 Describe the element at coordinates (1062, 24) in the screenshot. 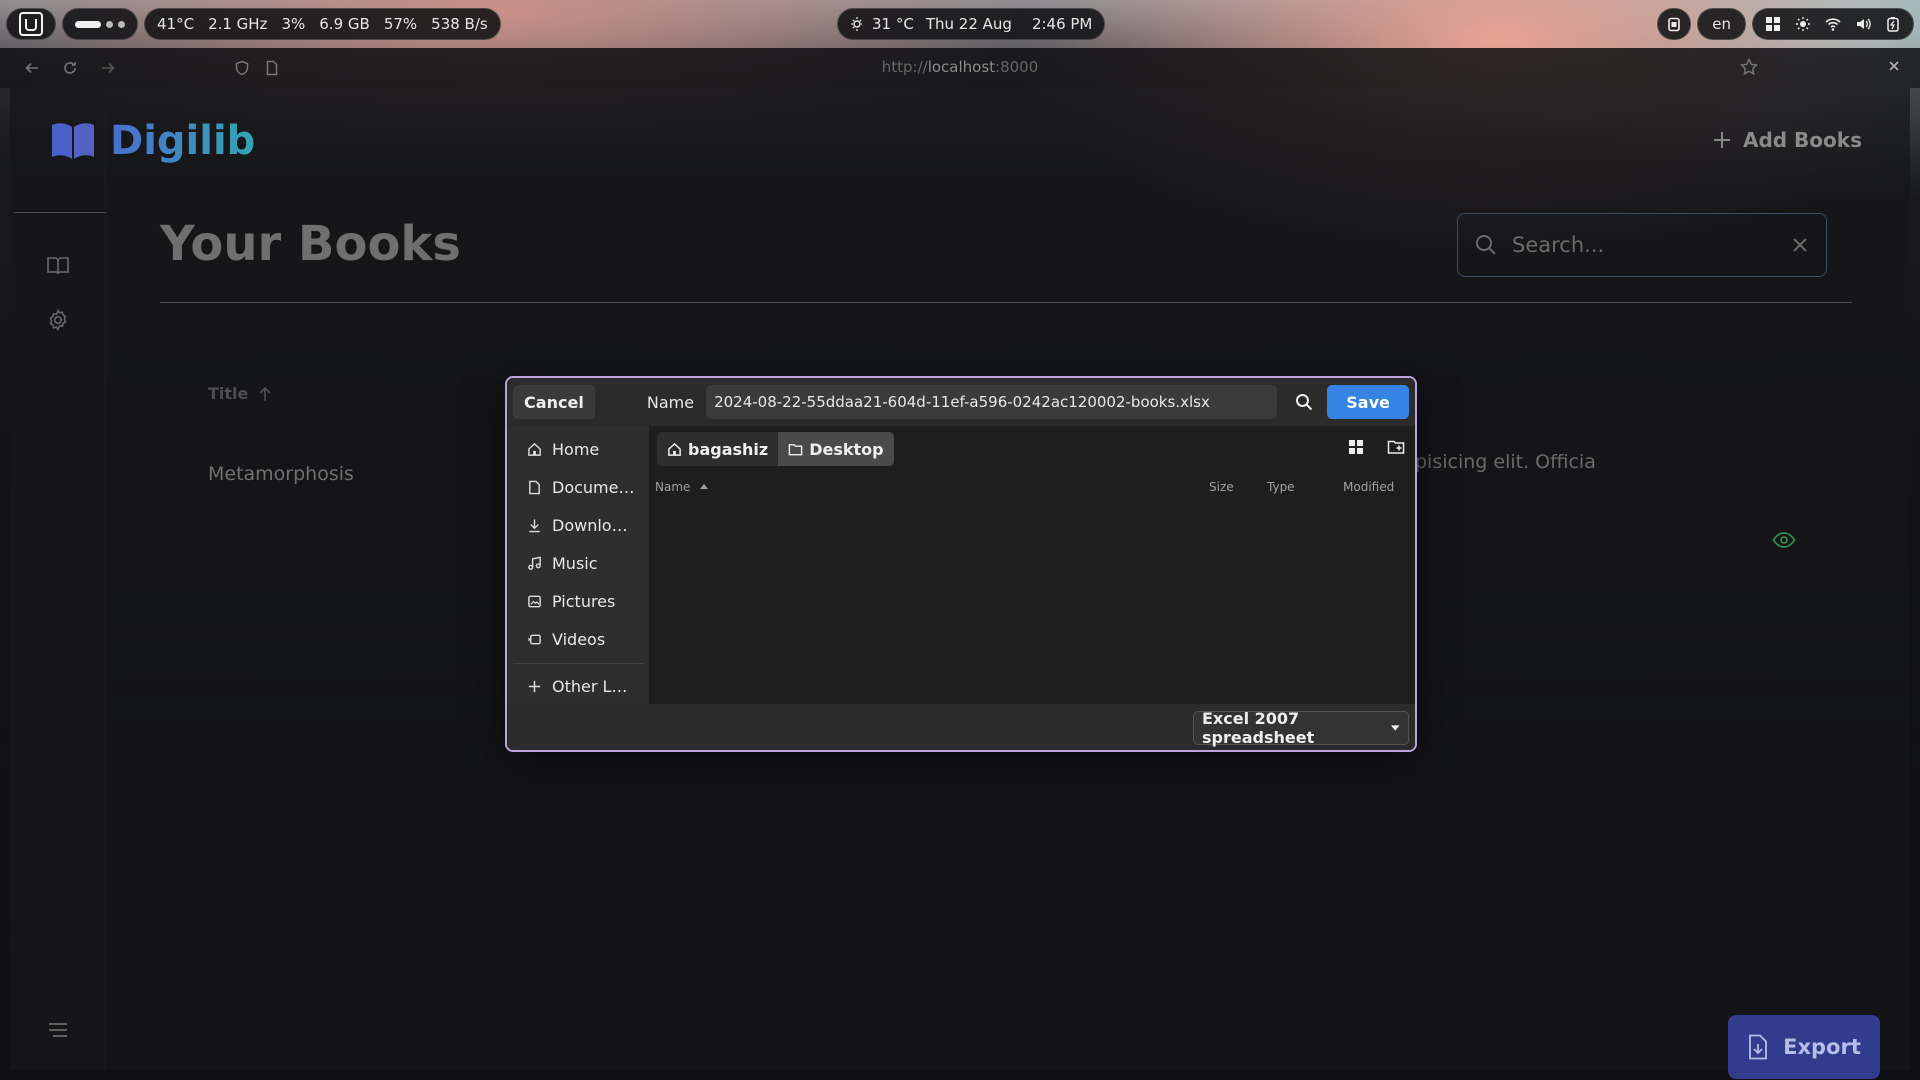

I see `time: 2:46 PM` at that location.